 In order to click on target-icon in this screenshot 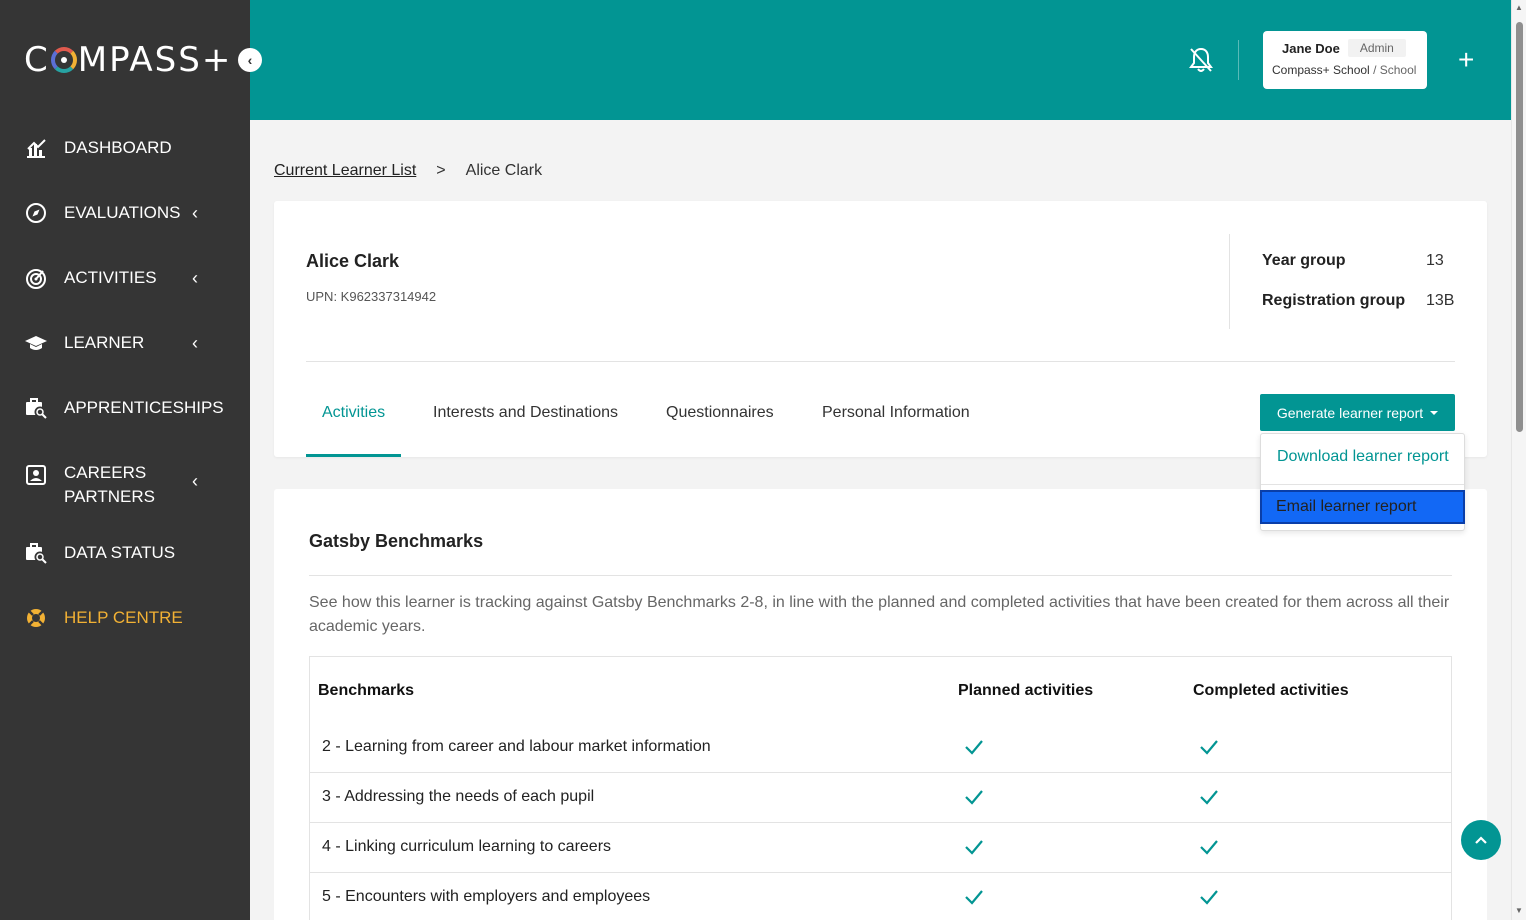, I will do `click(36, 278)`.